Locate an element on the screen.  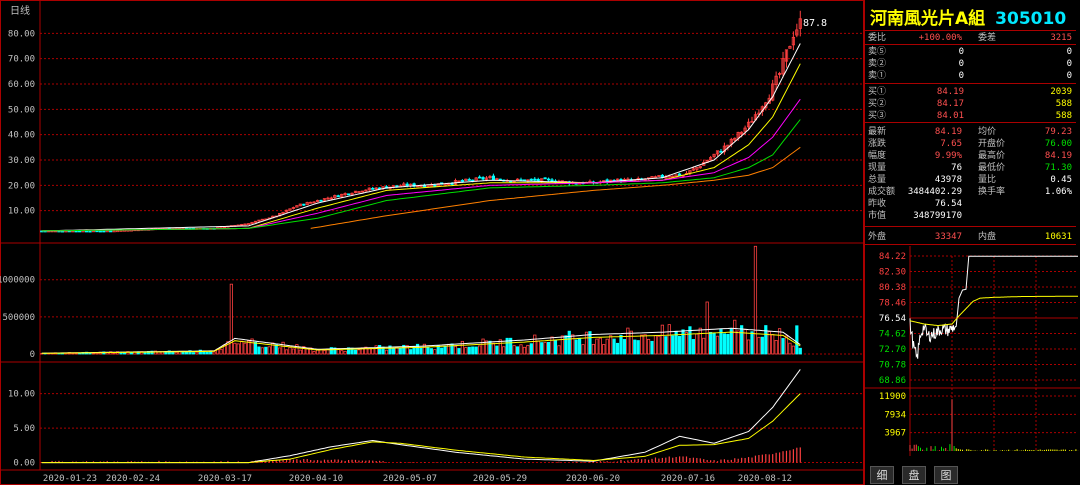
x-tick-label: 2020-05-29 is located at coordinates (500, 479).